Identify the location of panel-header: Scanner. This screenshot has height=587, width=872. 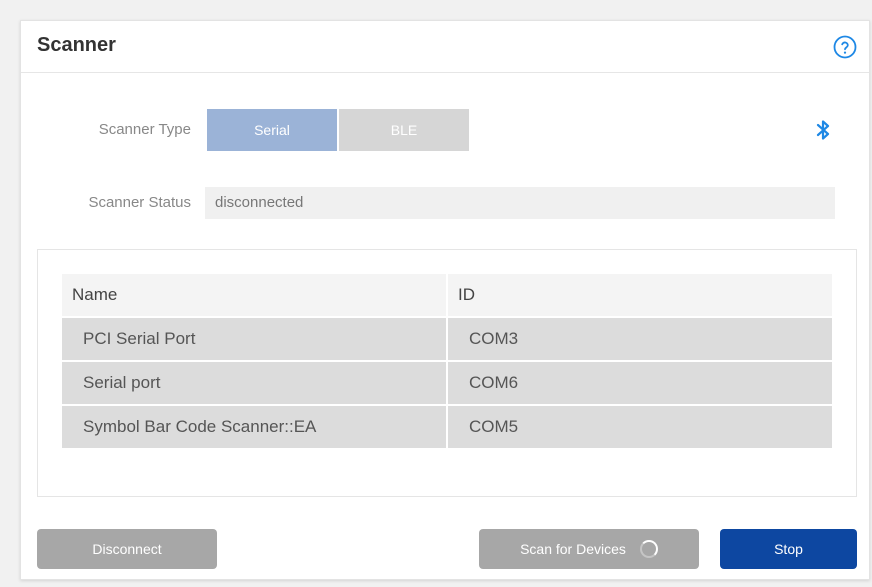
(445, 47).